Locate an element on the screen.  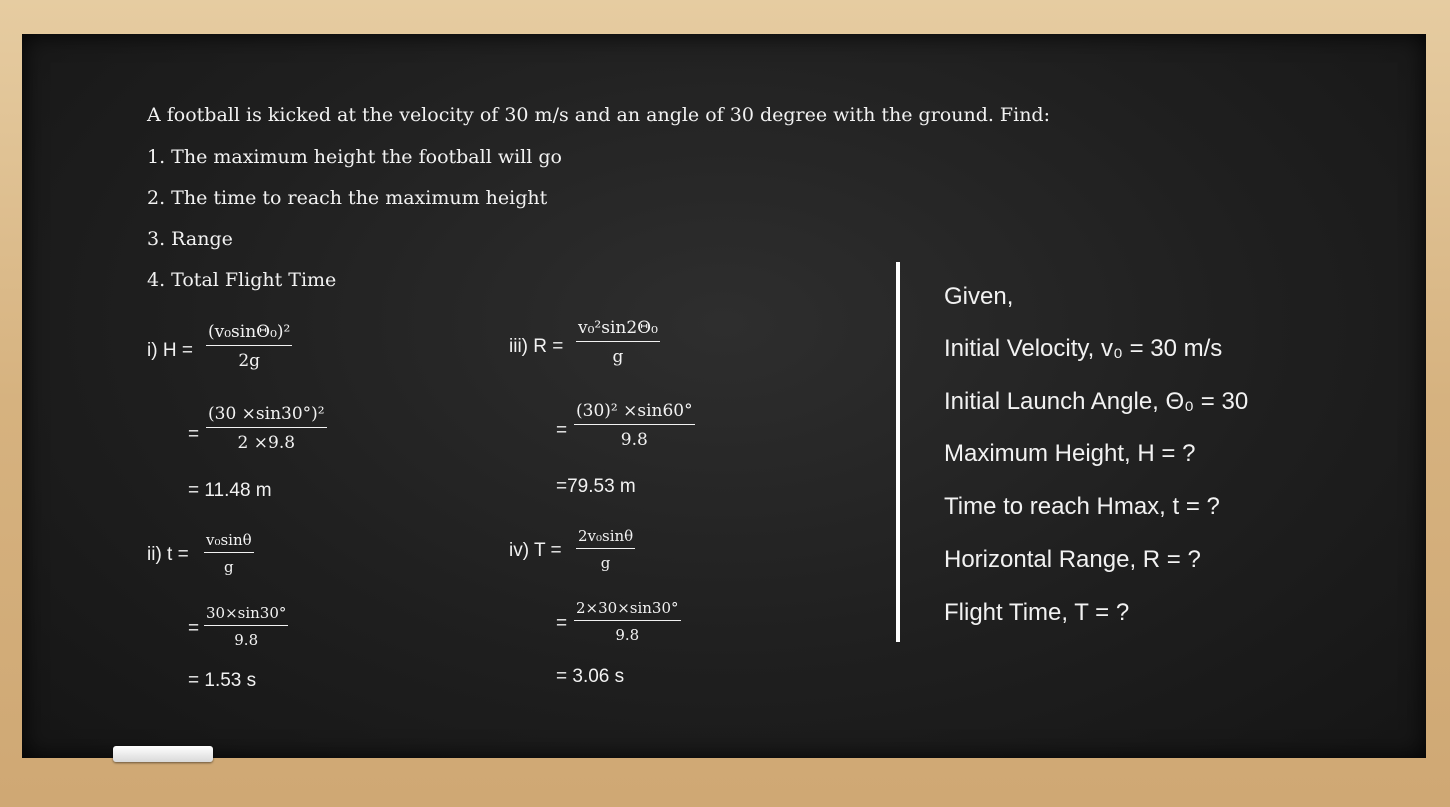
flight-time-formula-numerator: 2v₀sinθ is located at coordinates (606, 538).